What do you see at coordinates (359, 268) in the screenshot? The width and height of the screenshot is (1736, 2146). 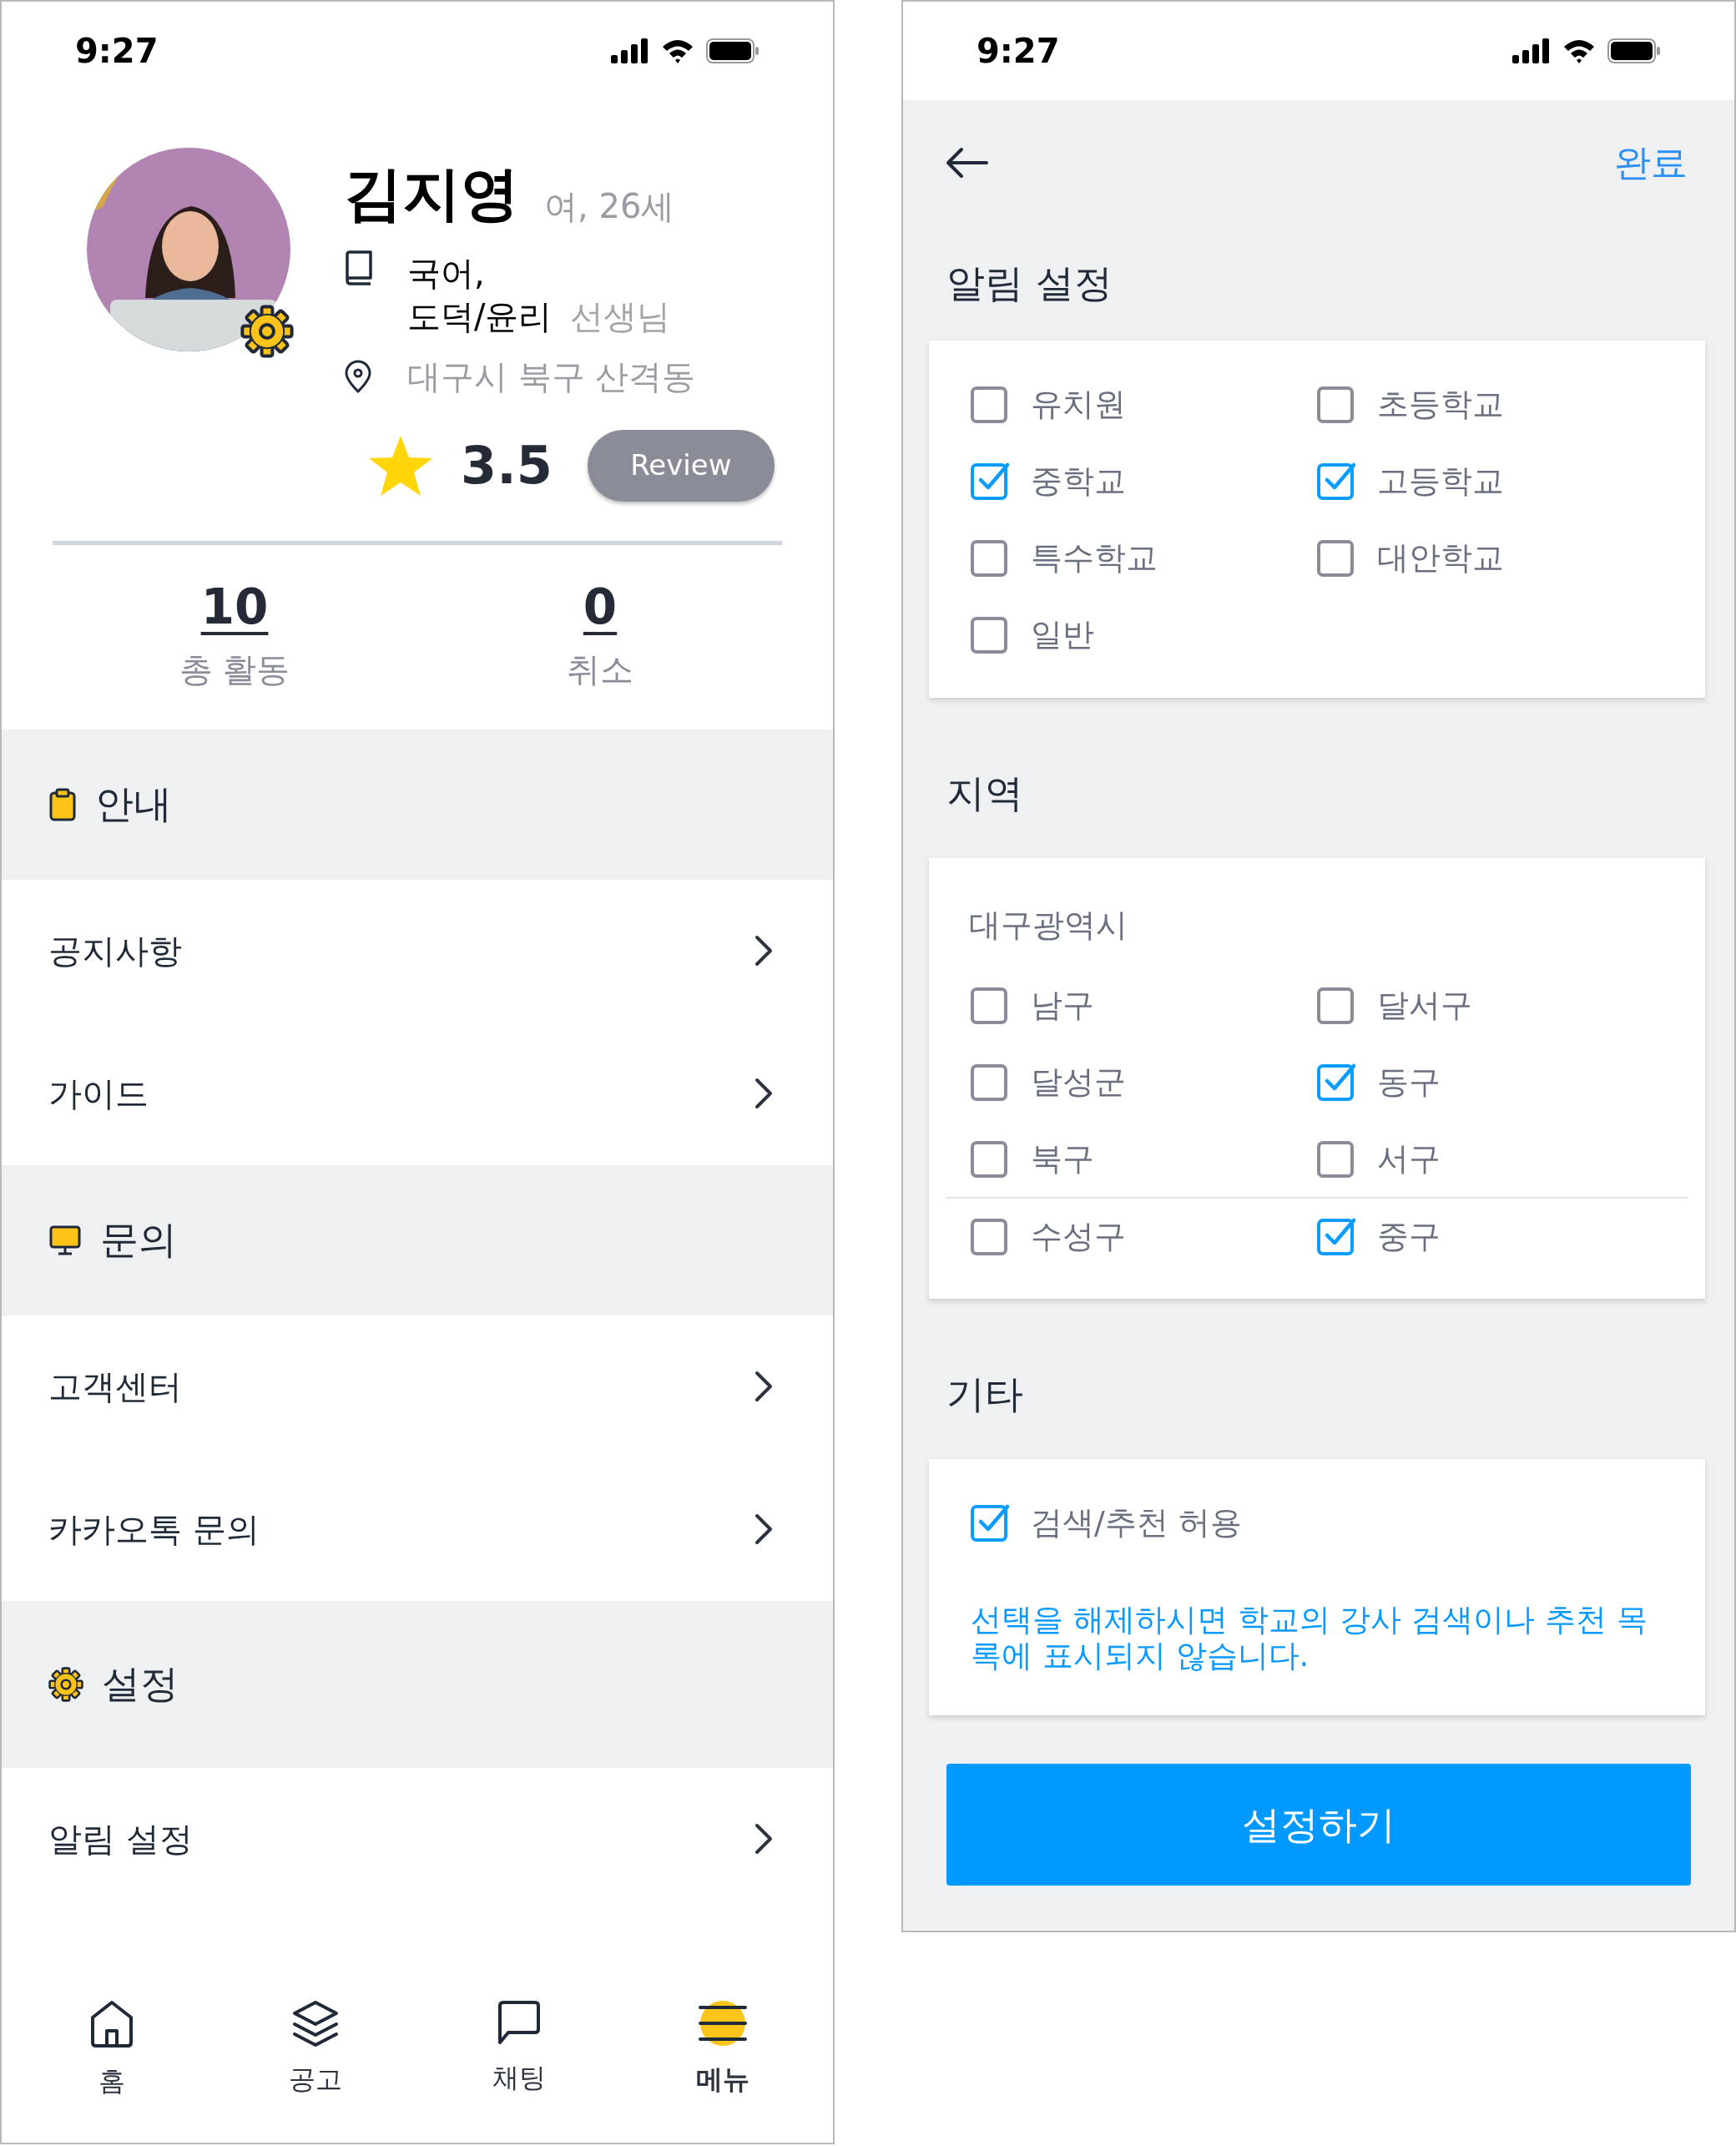 I see `book-icon` at bounding box center [359, 268].